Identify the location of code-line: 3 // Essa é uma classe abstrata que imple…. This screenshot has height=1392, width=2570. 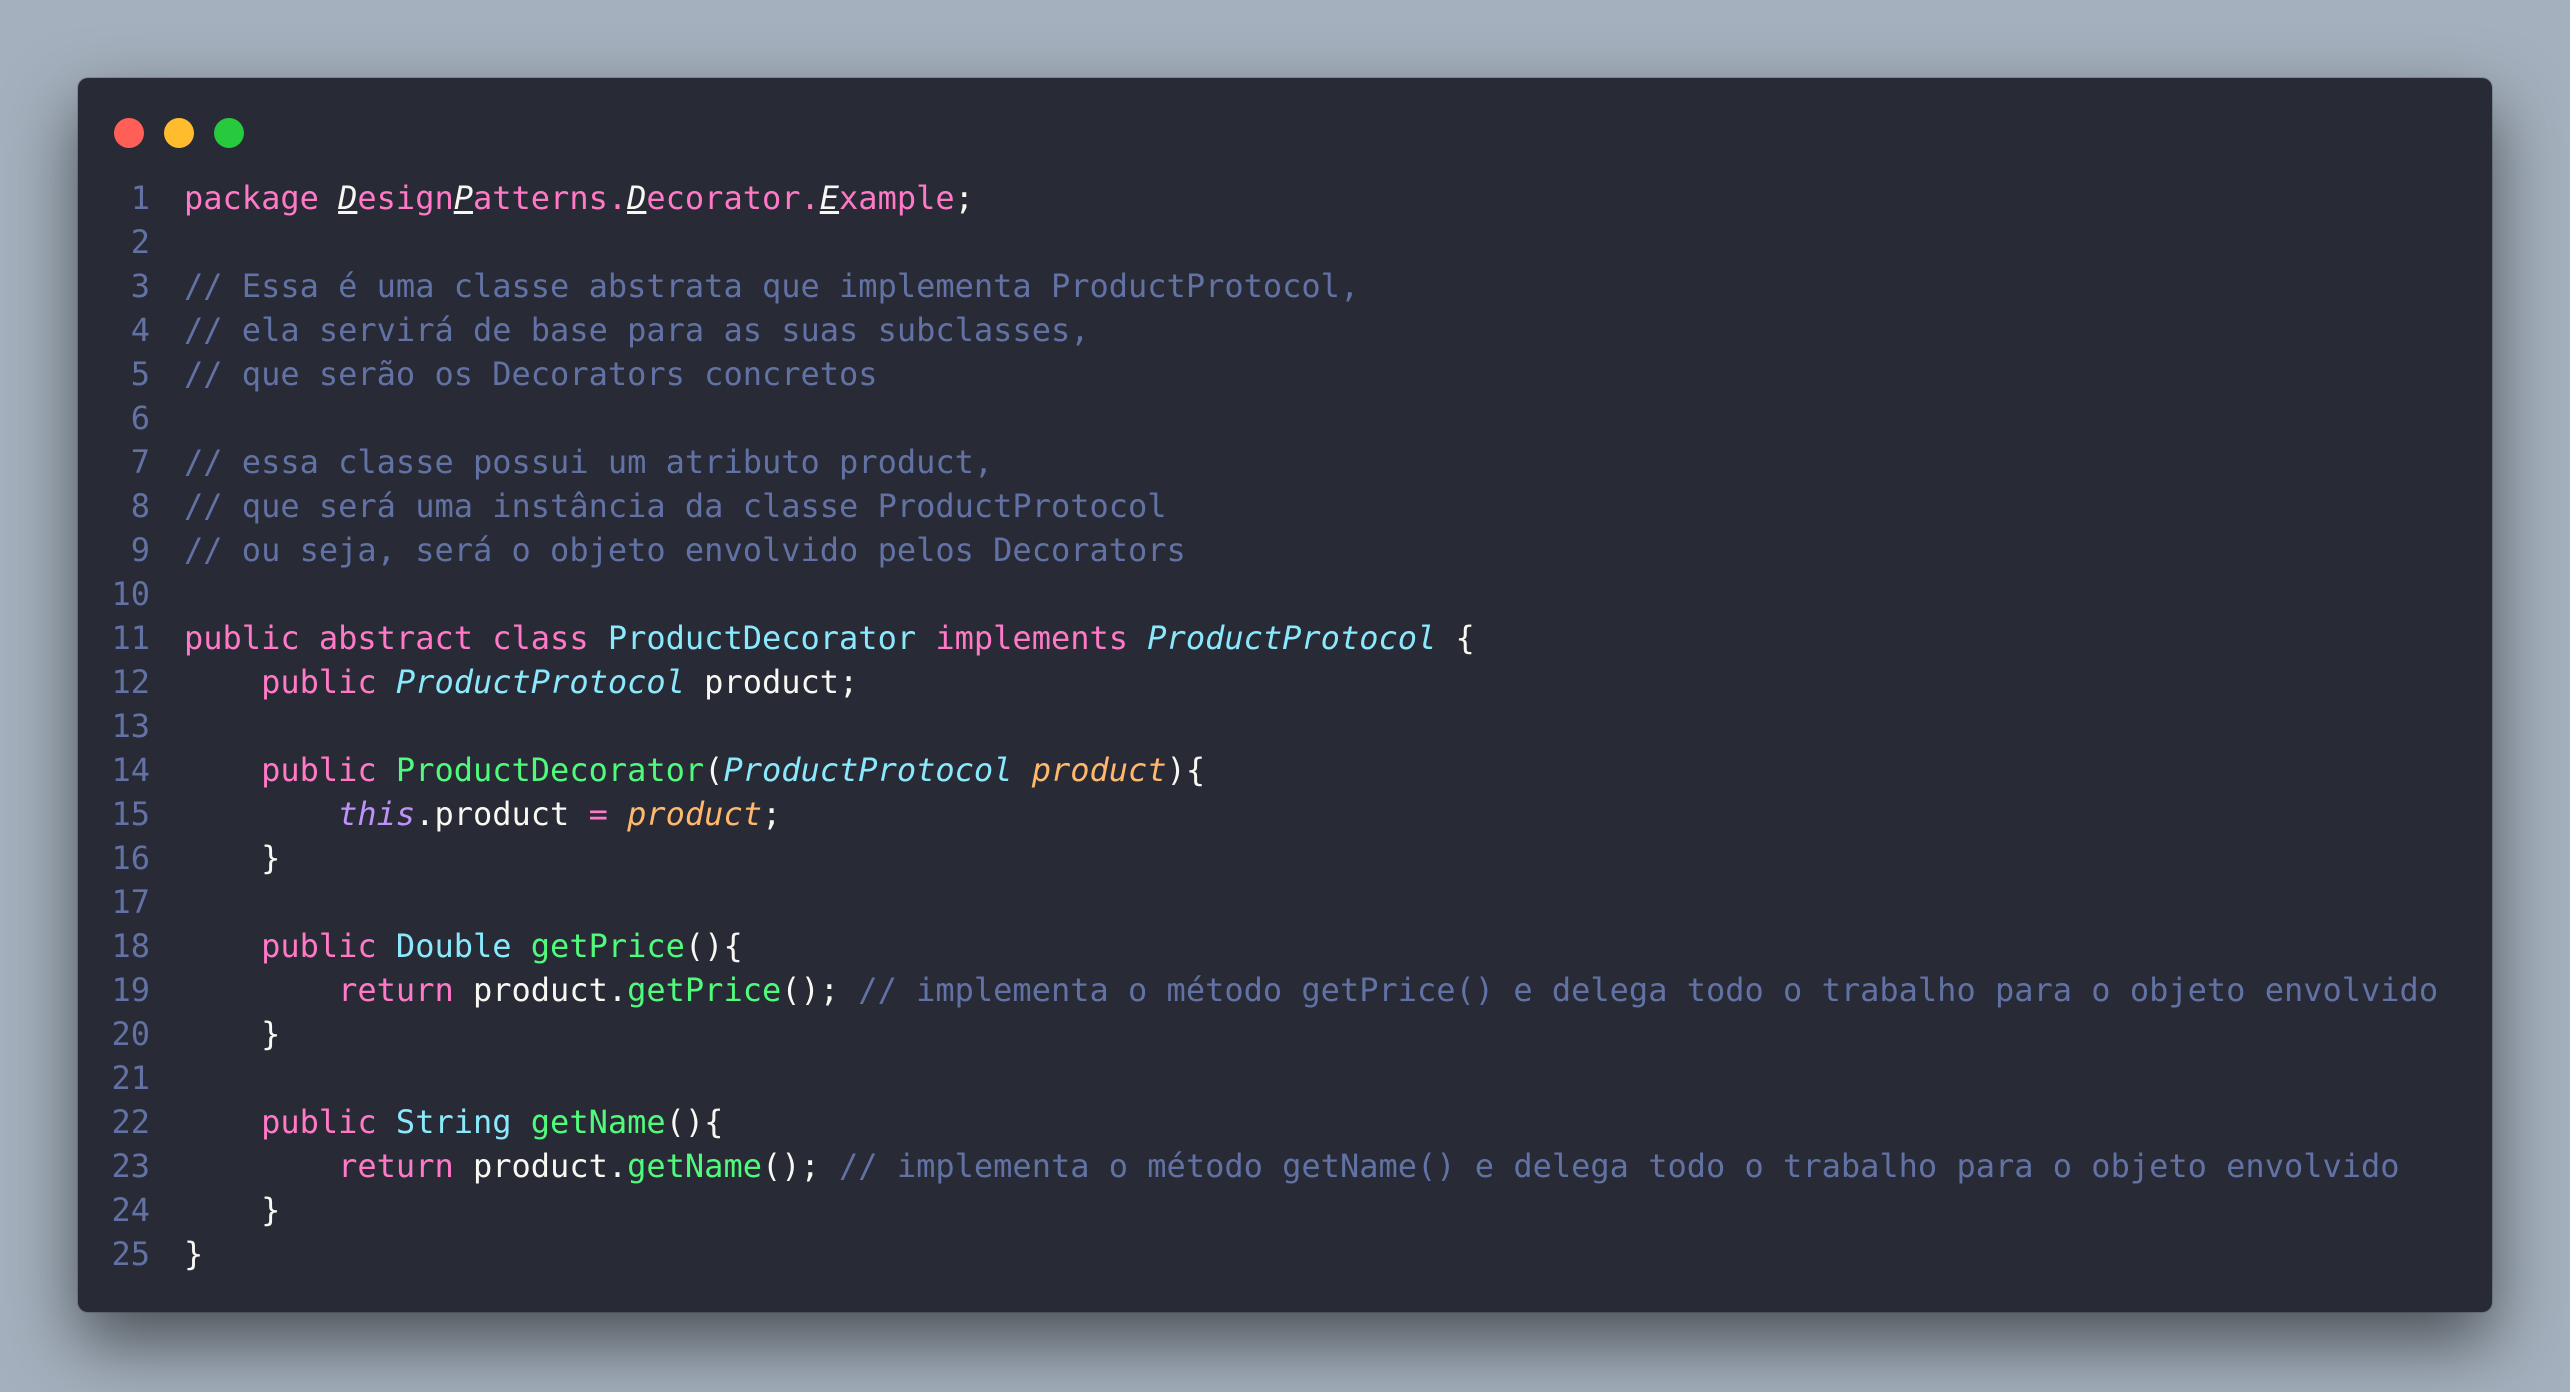
(1285, 286).